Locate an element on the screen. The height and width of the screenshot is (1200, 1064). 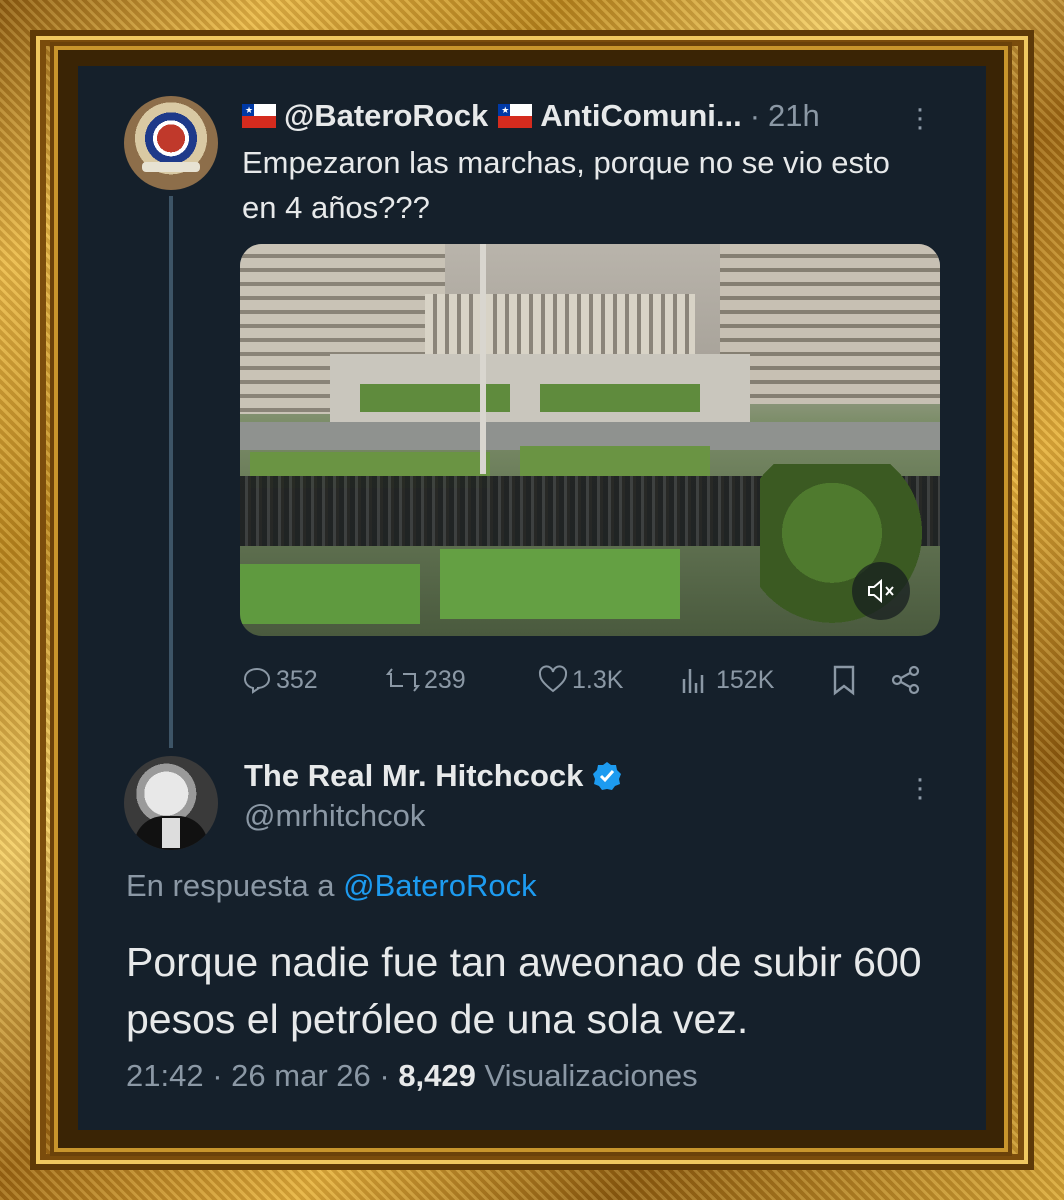
reply-views-label: Visualizaciones is located at coordinates (591, 1075).